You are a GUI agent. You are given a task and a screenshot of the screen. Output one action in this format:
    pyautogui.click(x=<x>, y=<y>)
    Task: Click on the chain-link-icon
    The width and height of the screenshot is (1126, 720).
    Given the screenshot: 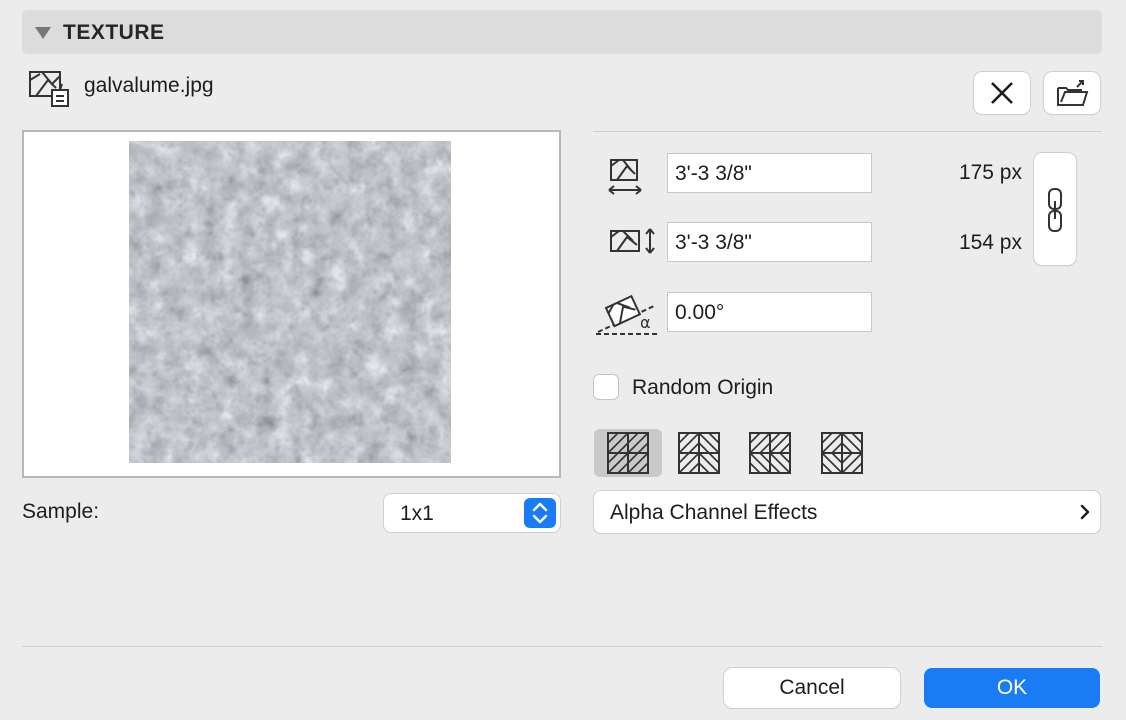 What is the action you would take?
    pyautogui.click(x=1055, y=210)
    